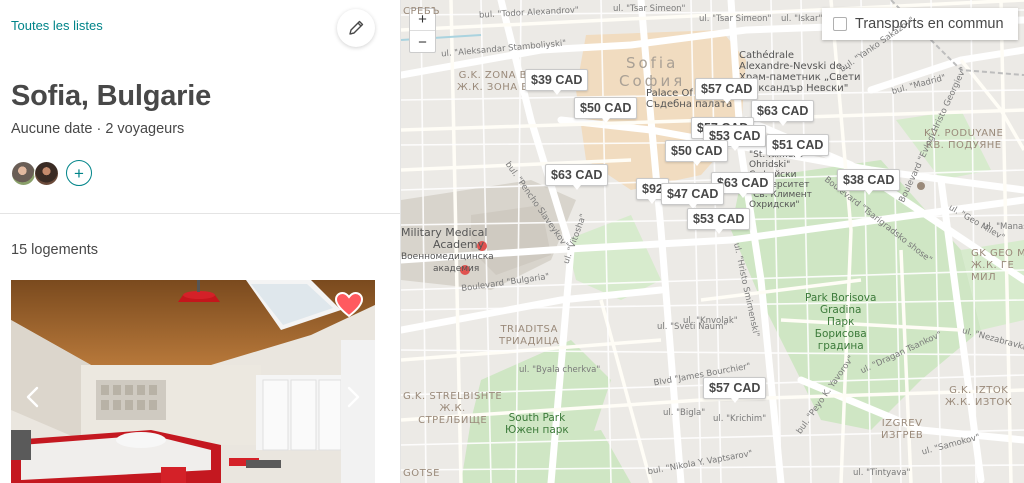 The height and width of the screenshot is (483, 1024). I want to click on district-label: G.K. STRELBISHTE, so click(453, 396).